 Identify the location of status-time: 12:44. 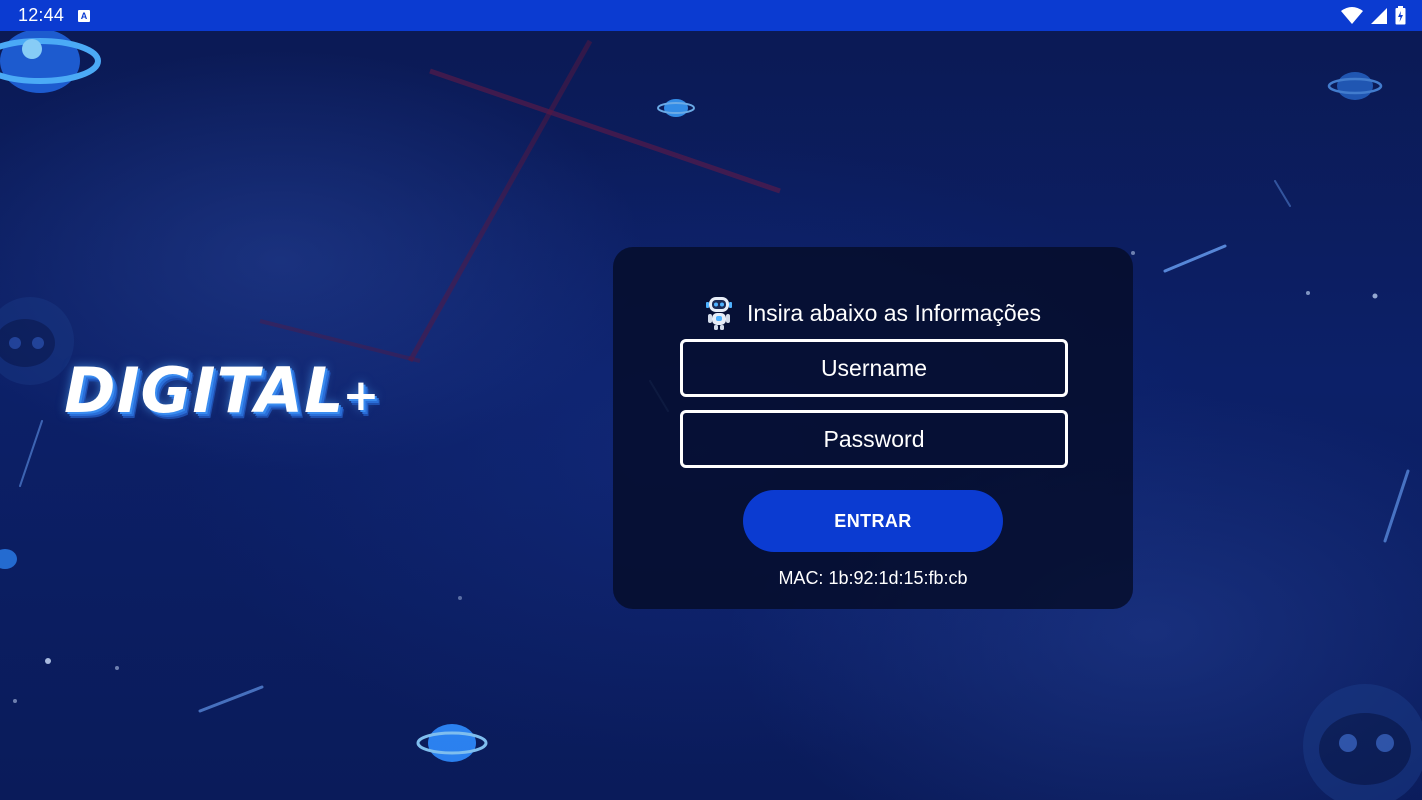
(41, 15).